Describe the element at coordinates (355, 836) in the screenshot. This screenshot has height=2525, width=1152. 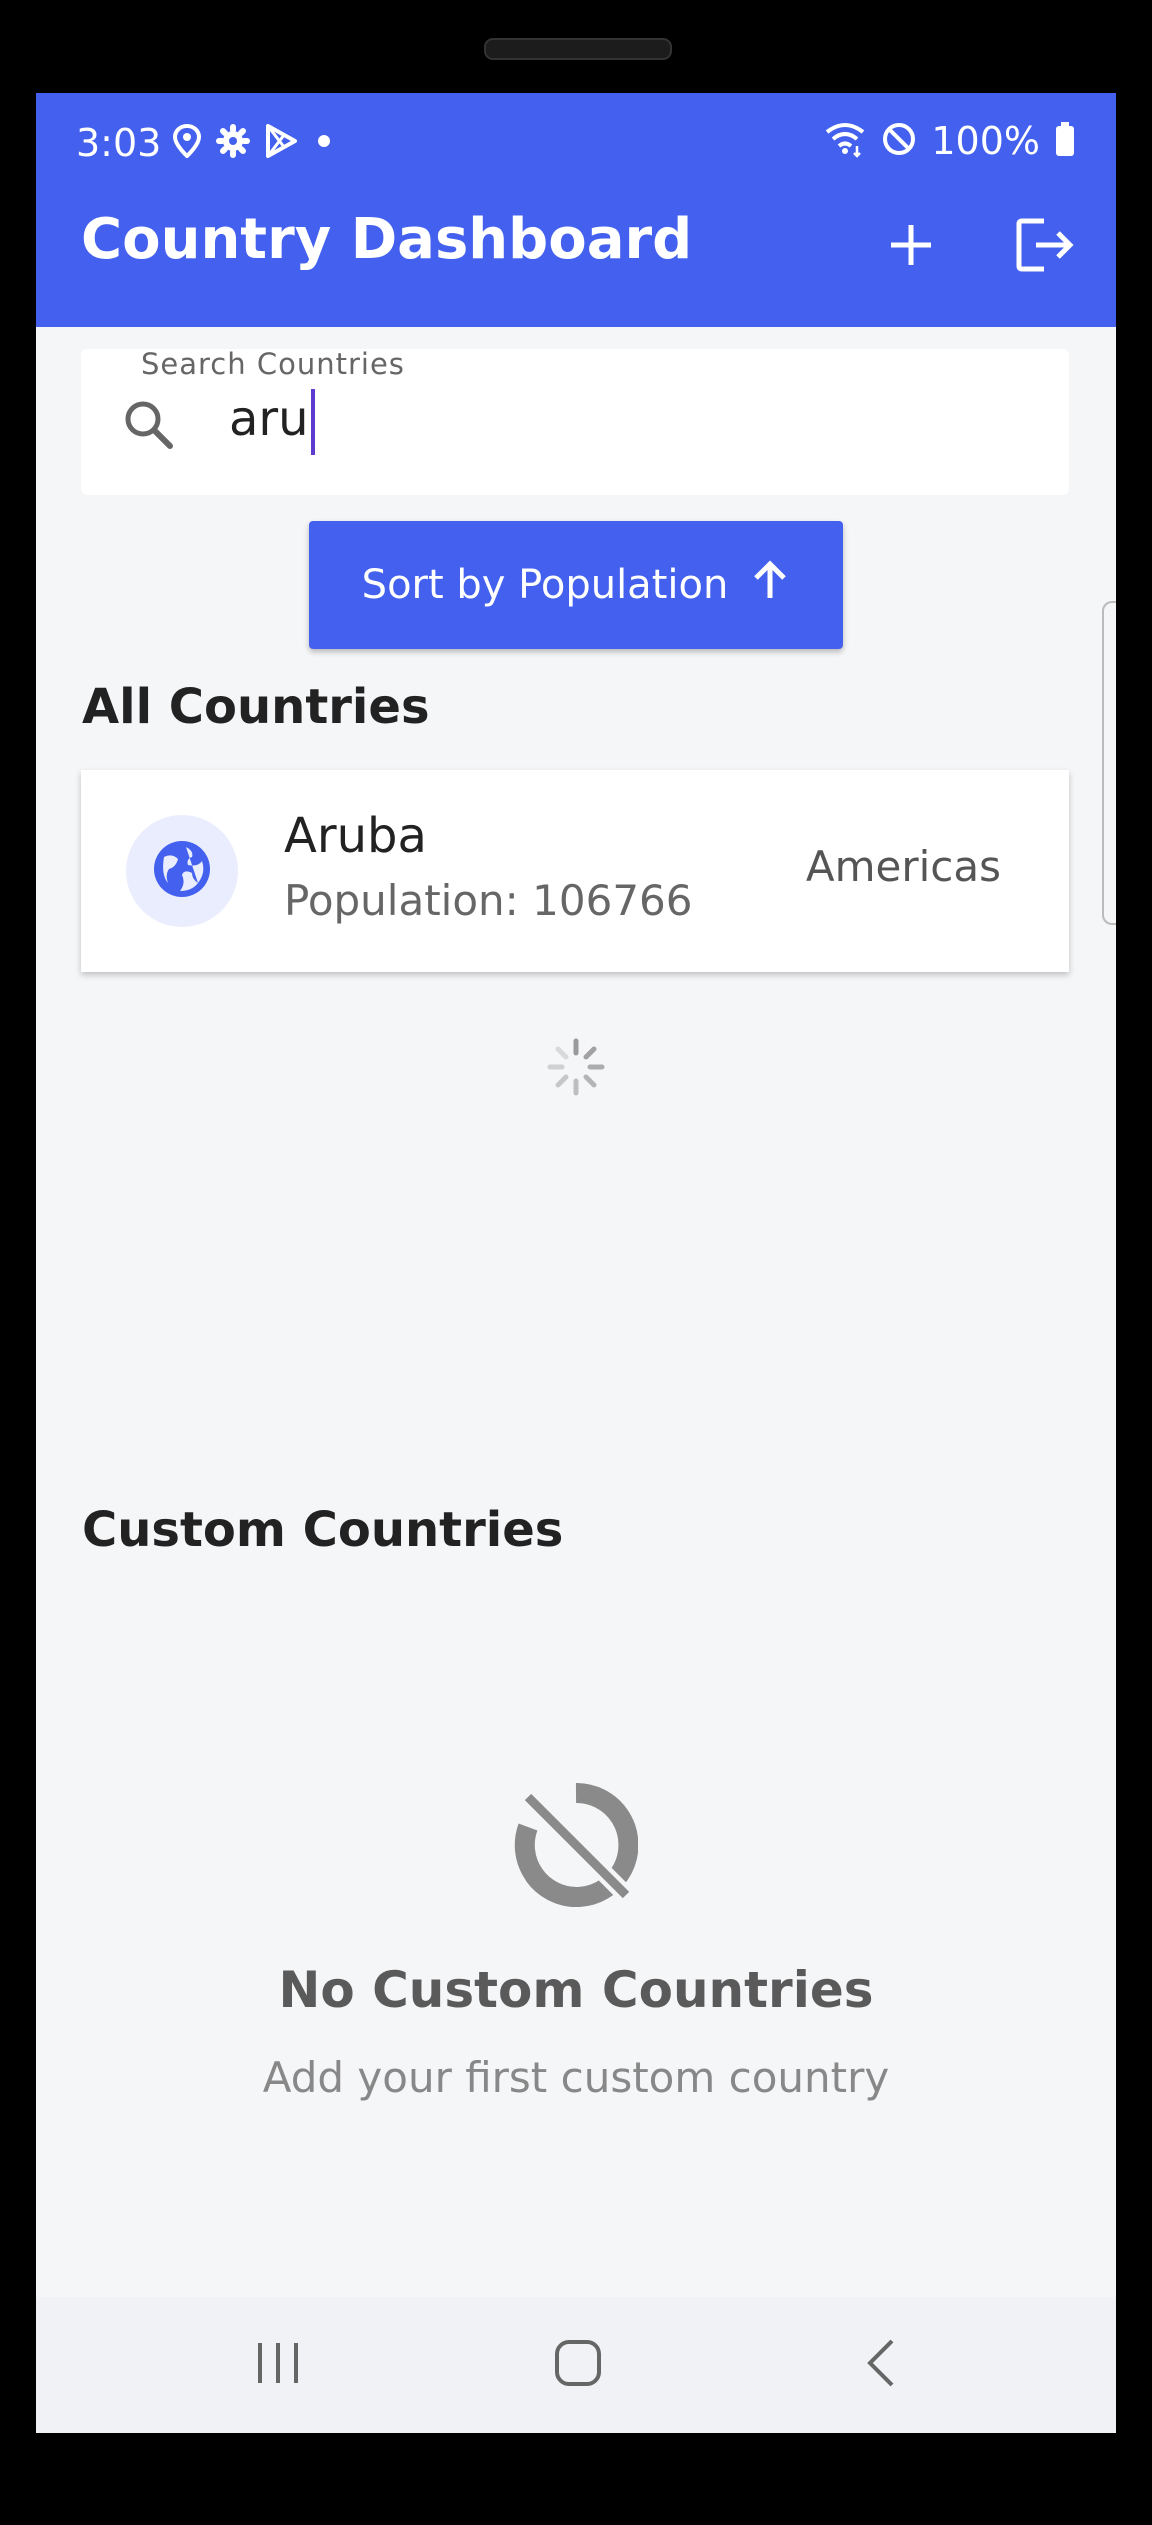
I see `country-name: Aruba` at that location.